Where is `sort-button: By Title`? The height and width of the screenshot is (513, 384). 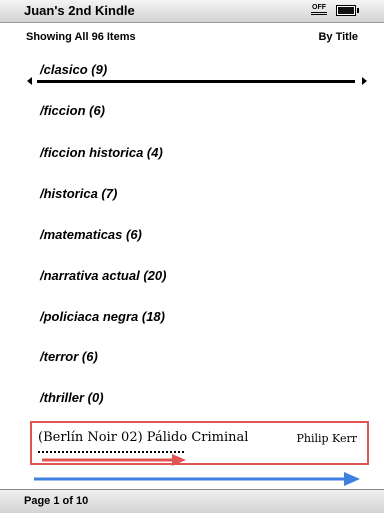
sort-button: By Title is located at coordinates (338, 37).